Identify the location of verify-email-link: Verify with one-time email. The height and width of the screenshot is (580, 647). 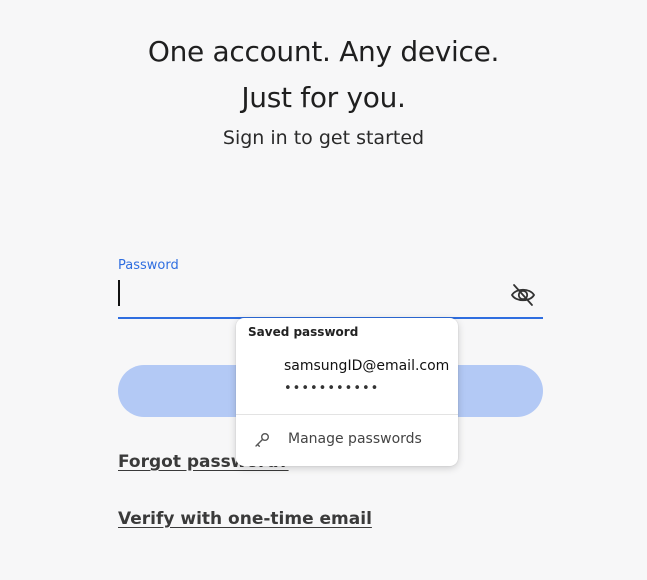
(245, 519).